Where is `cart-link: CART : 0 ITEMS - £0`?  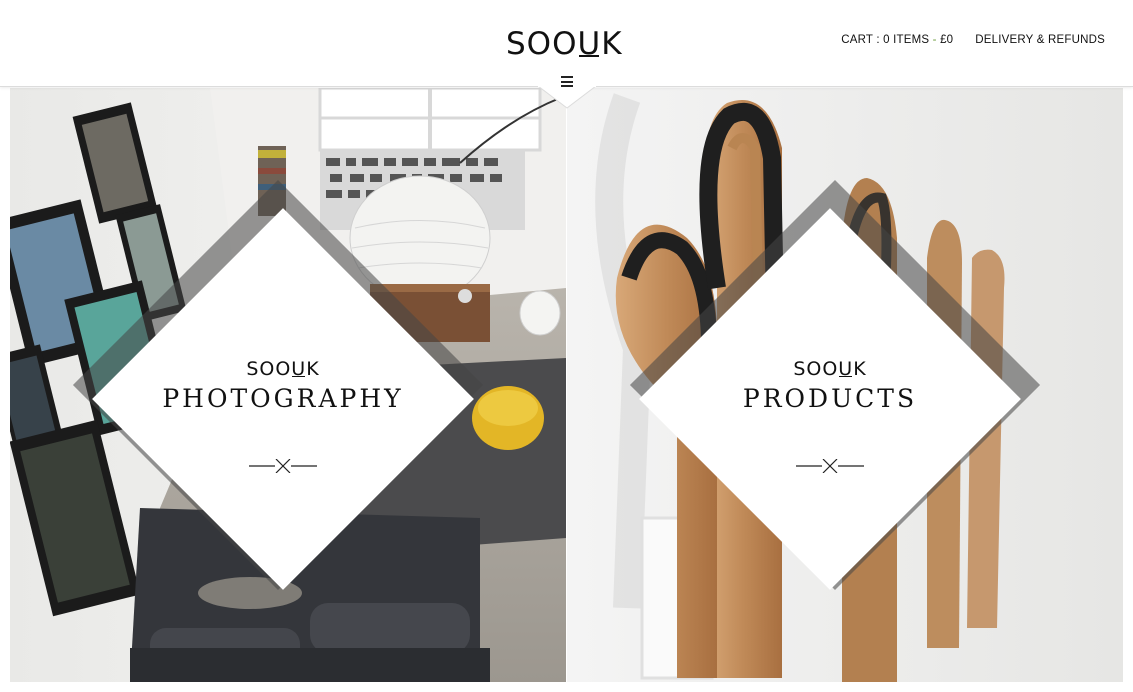
cart-link: CART : 0 ITEMS - £0 is located at coordinates (897, 40).